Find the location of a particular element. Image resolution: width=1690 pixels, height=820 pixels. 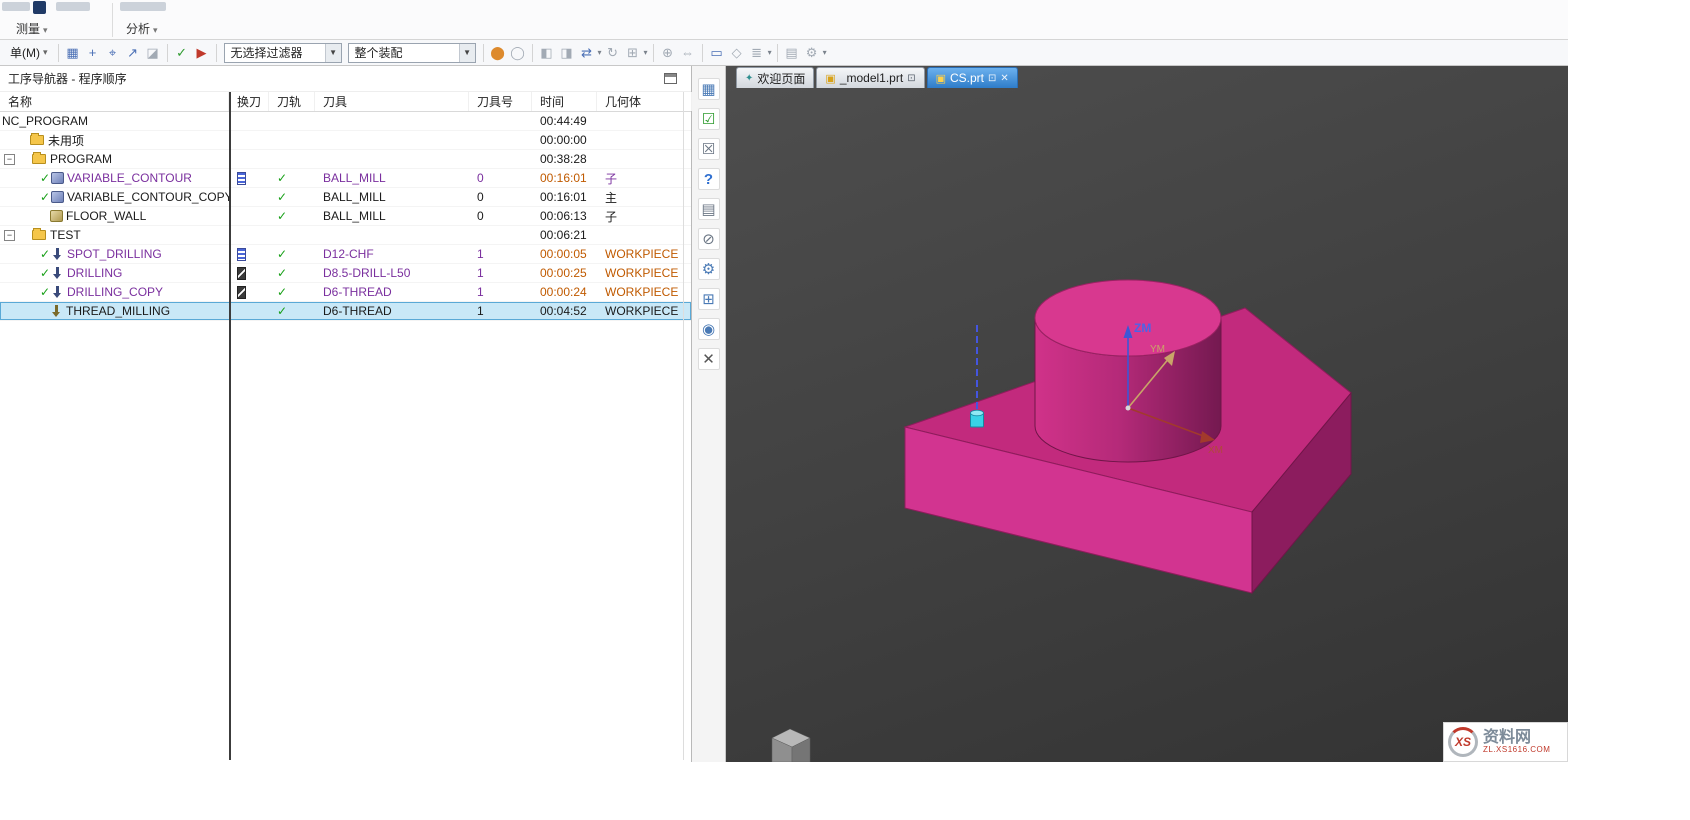

row-geometry: WORKPIECE is located at coordinates (642, 311).